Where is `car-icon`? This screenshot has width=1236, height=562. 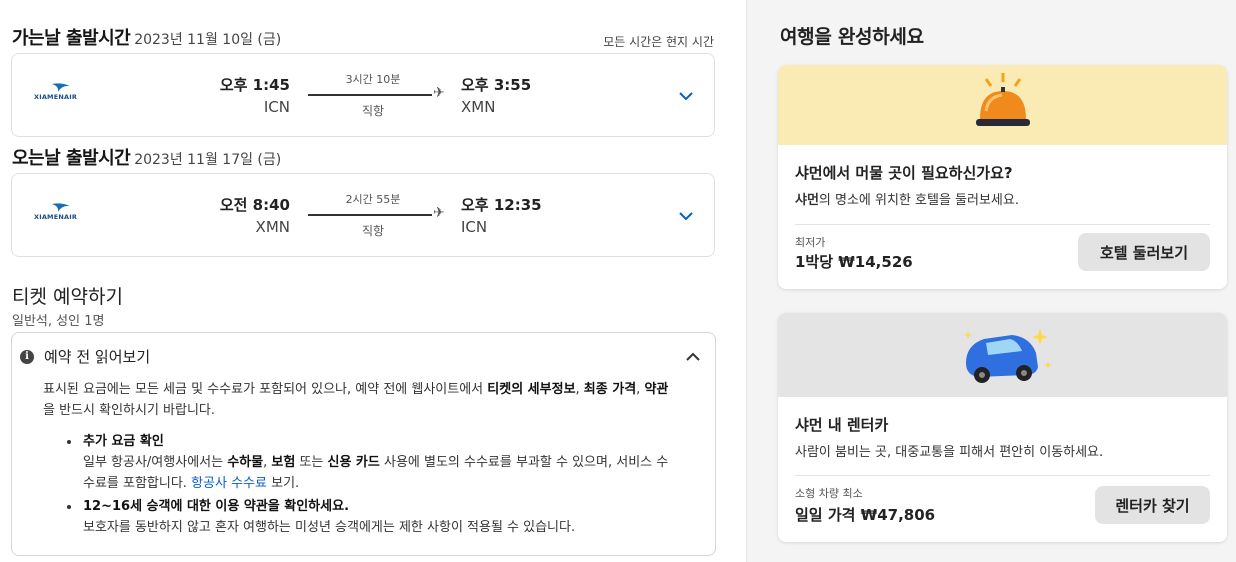
car-icon is located at coordinates (1008, 356).